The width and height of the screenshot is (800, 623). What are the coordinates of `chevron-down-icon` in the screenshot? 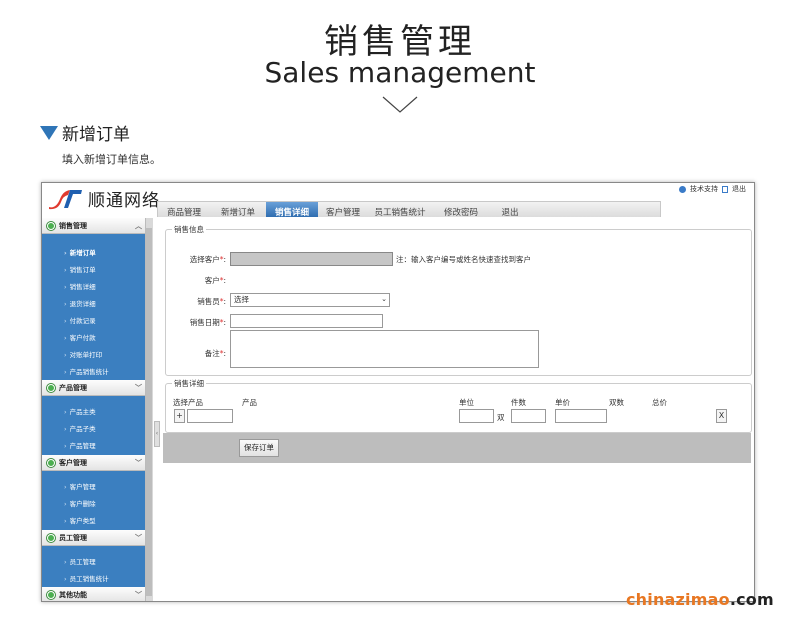 It's located at (400, 104).